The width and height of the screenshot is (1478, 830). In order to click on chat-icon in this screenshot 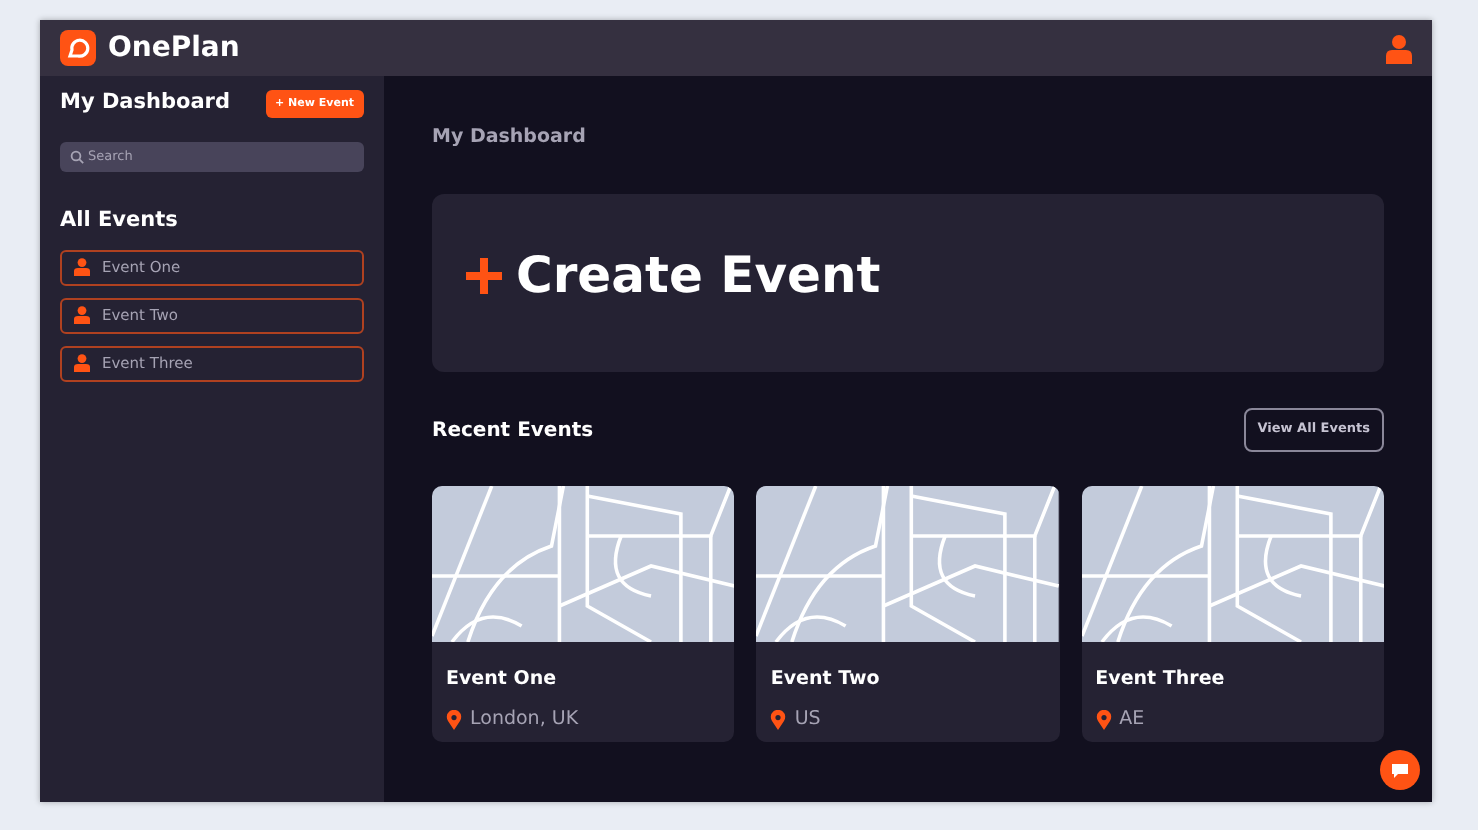, I will do `click(1400, 770)`.